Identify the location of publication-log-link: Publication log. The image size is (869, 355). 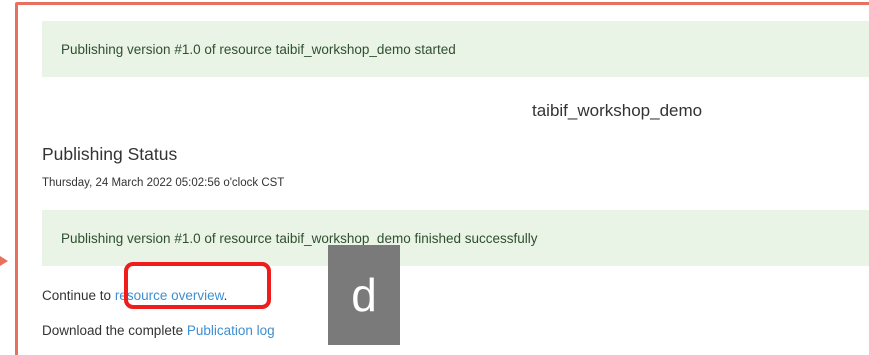
(231, 330).